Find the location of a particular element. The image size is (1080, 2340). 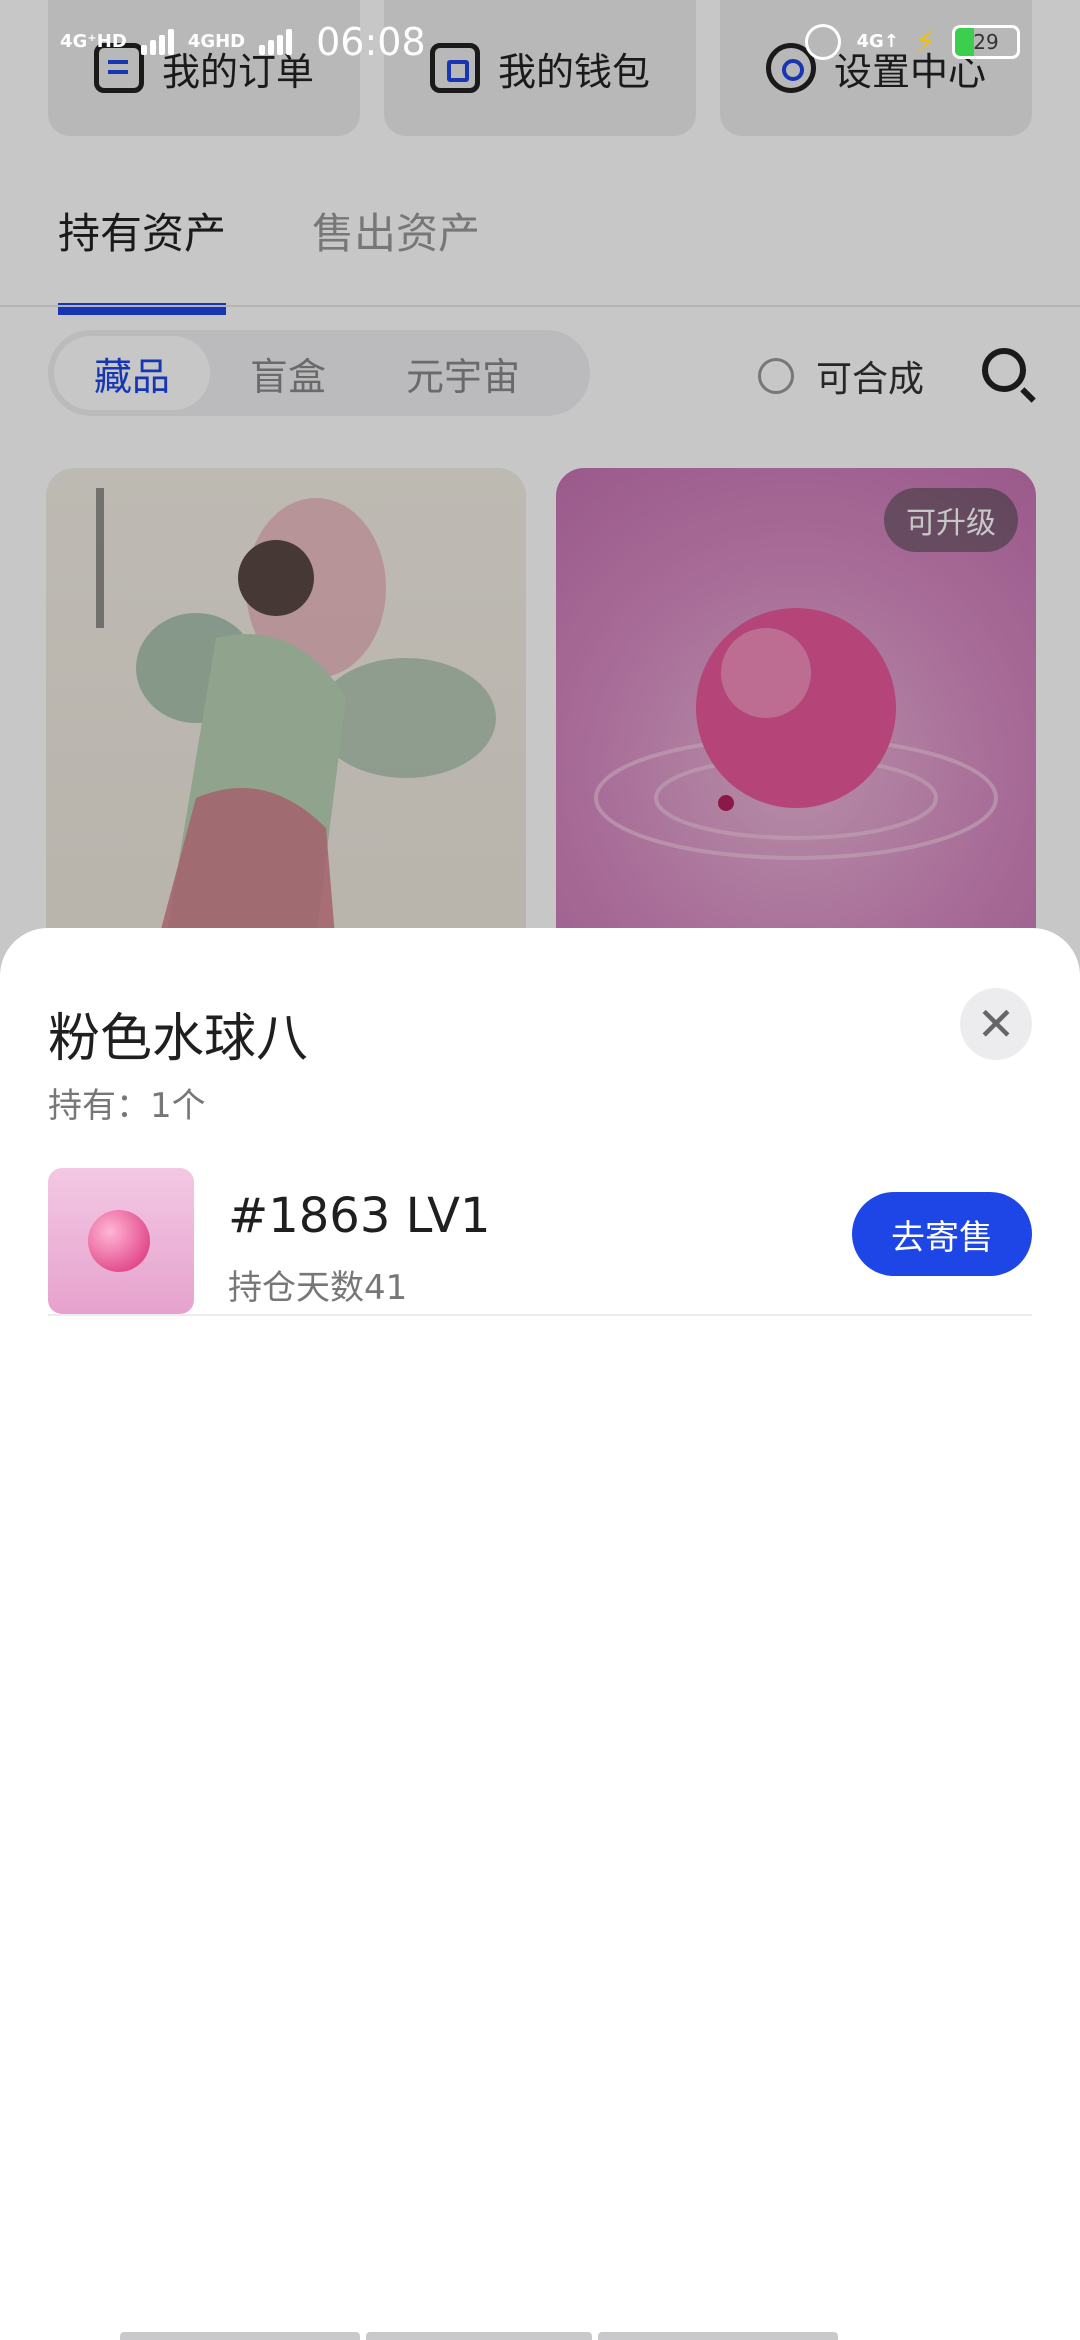

holding-days: 持仓天数41 is located at coordinates (318, 1288).